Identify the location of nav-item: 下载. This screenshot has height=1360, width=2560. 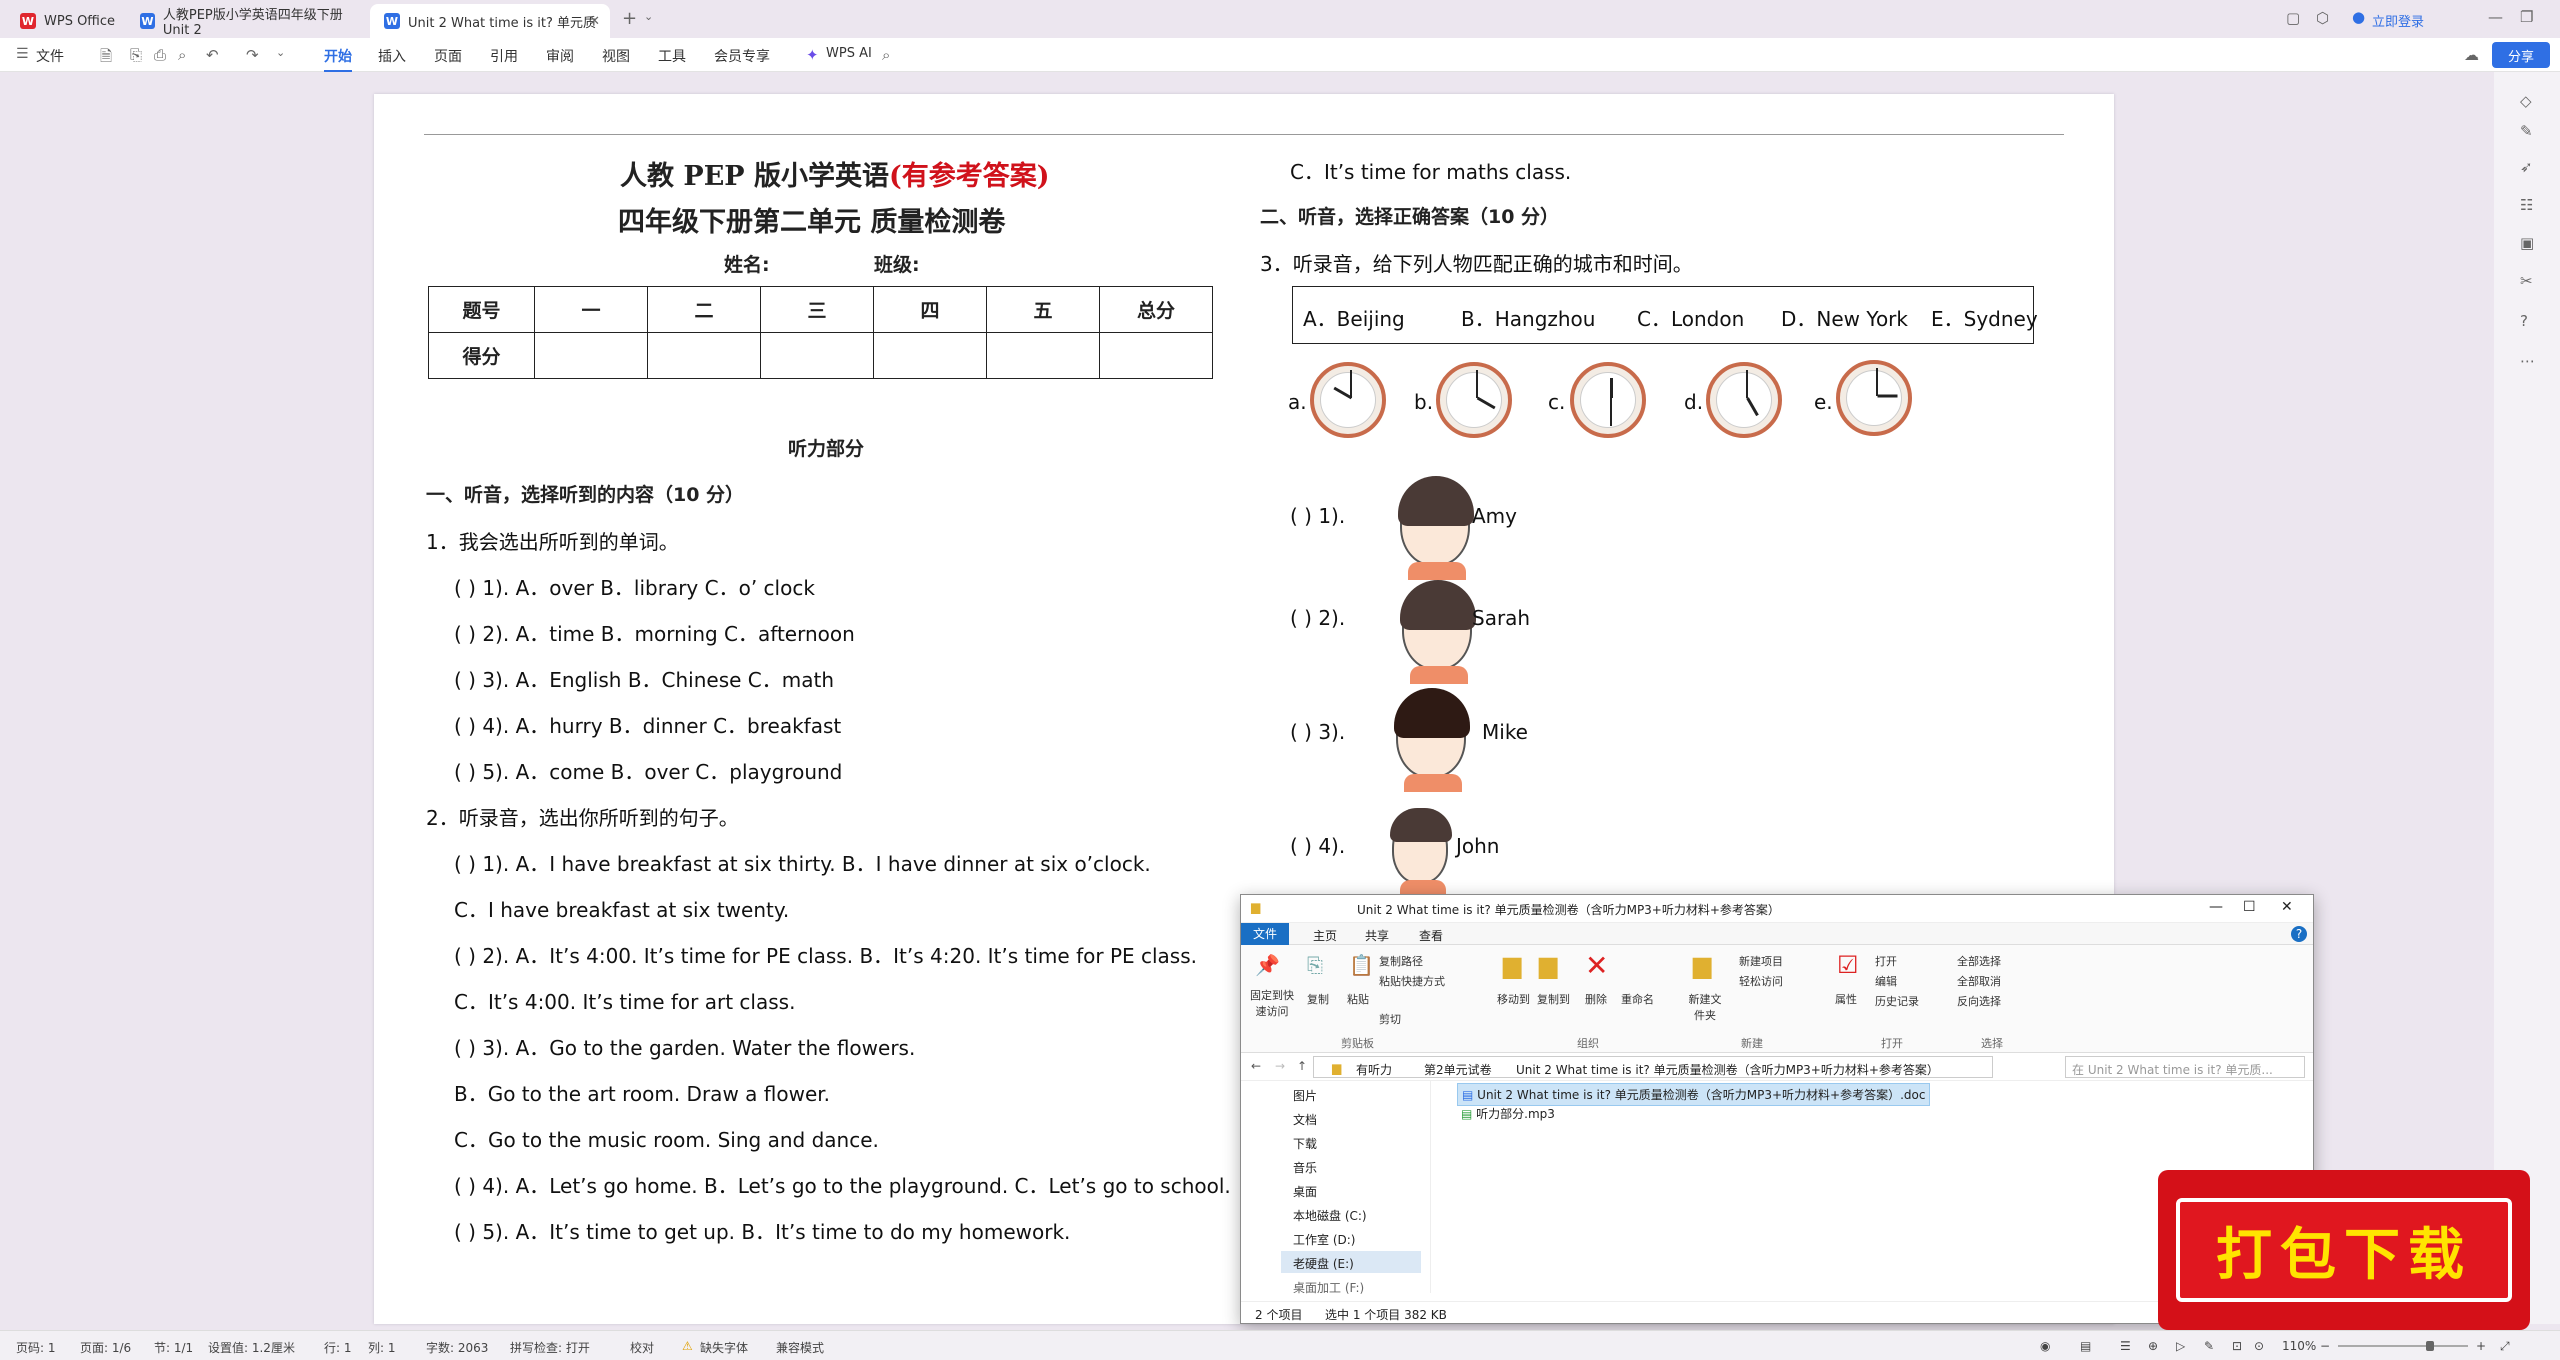
(1305, 1143).